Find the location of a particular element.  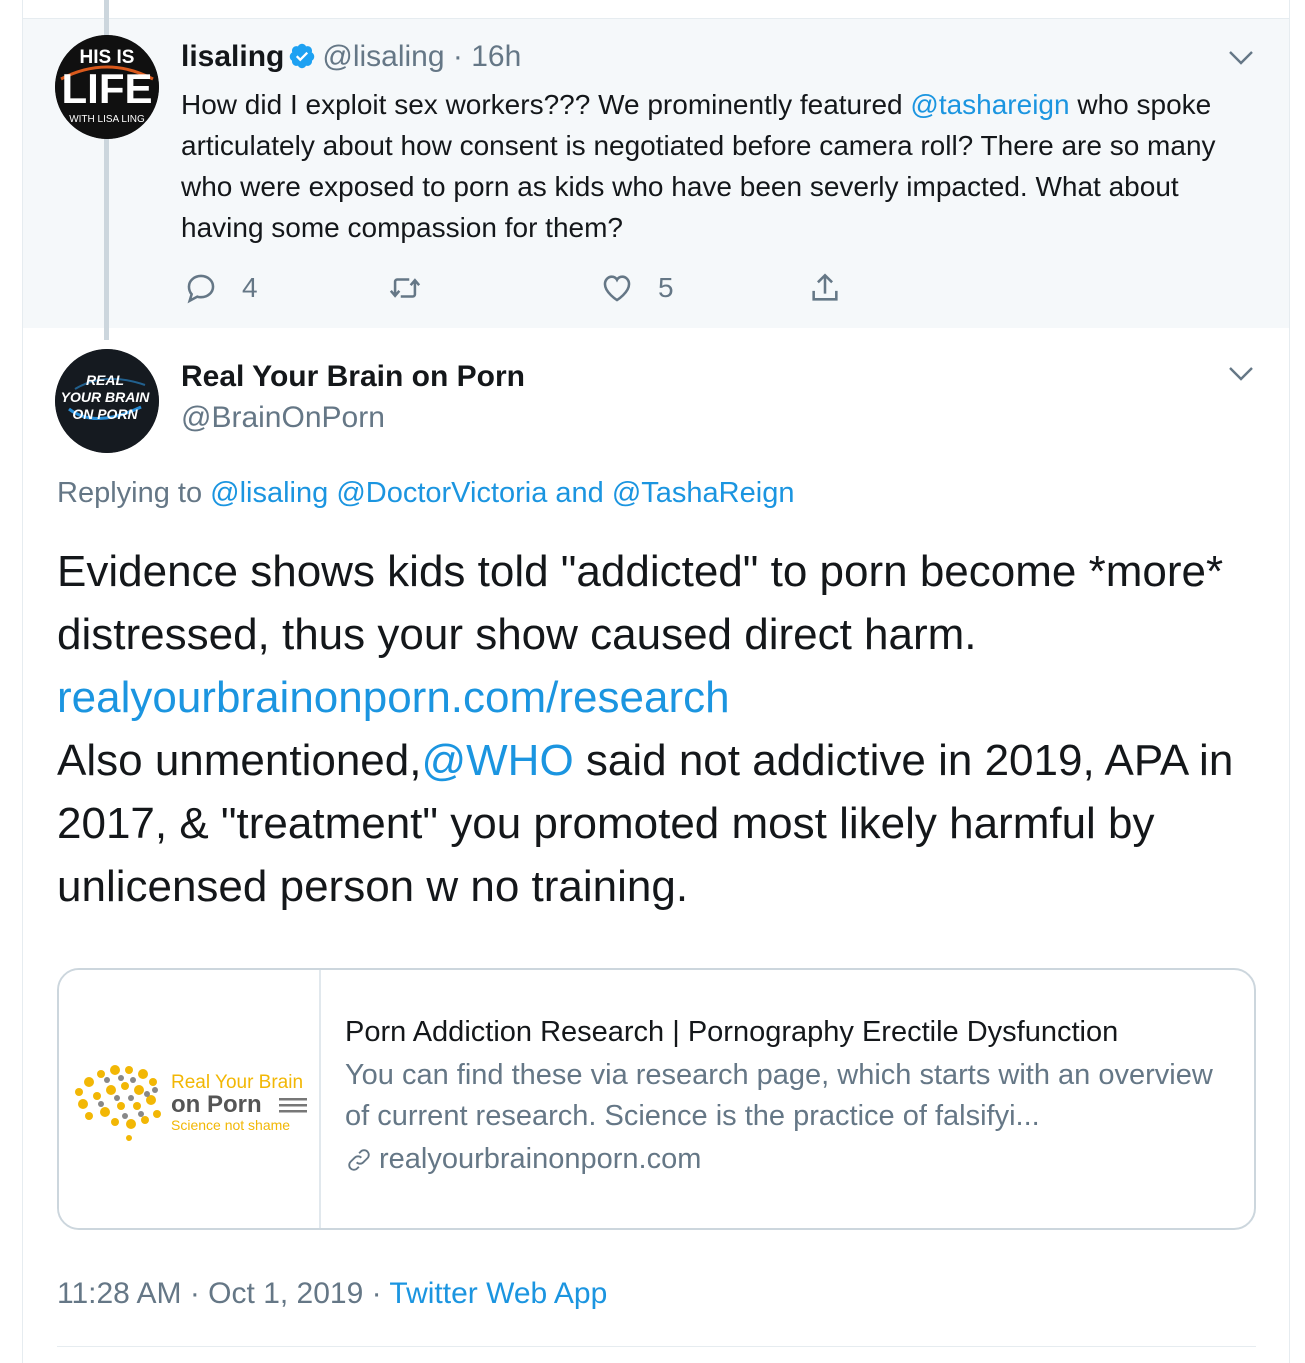

card-domain: realyourbrainonporn.com is located at coordinates (790, 1159).